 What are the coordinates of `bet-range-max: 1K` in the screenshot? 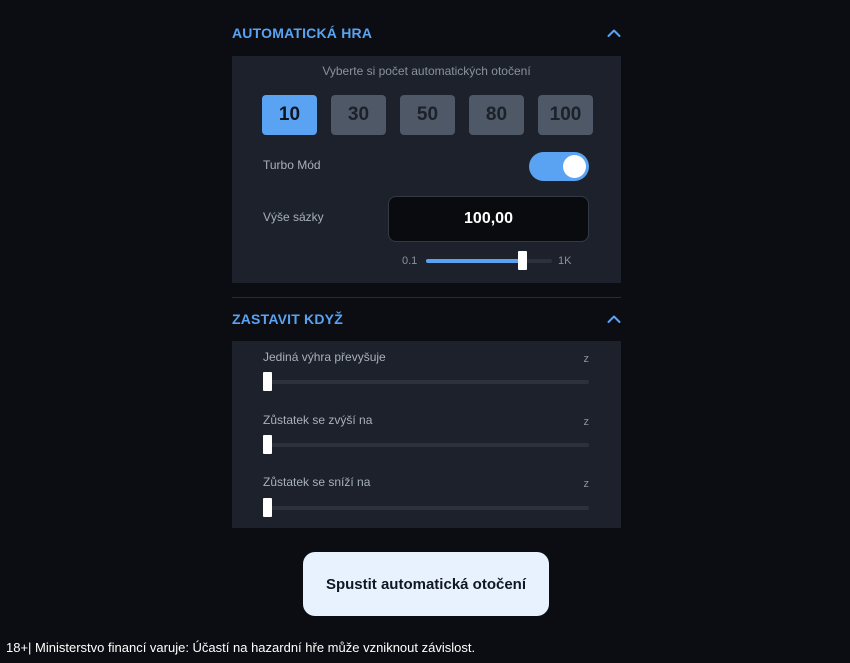 It's located at (565, 261).